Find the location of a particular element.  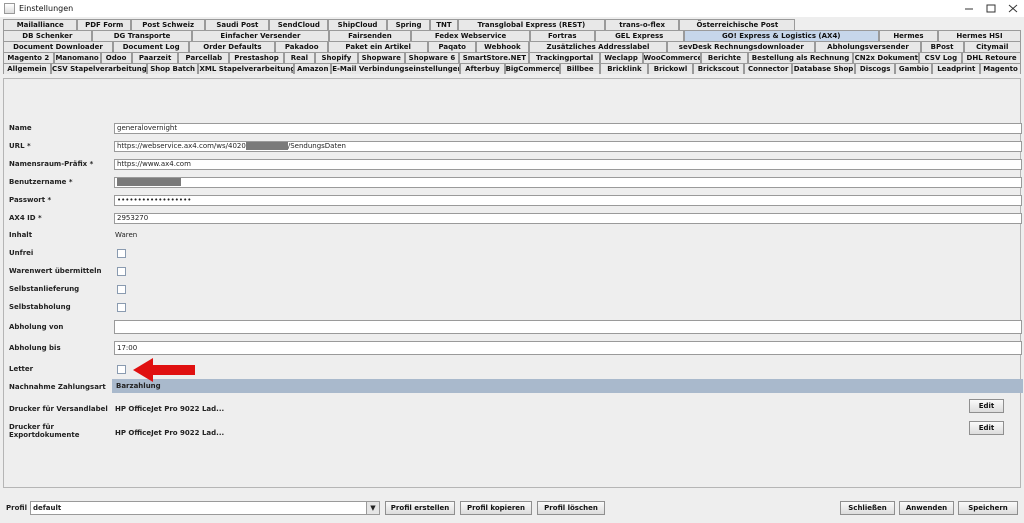

speichern-button: Speichern is located at coordinates (988, 508).